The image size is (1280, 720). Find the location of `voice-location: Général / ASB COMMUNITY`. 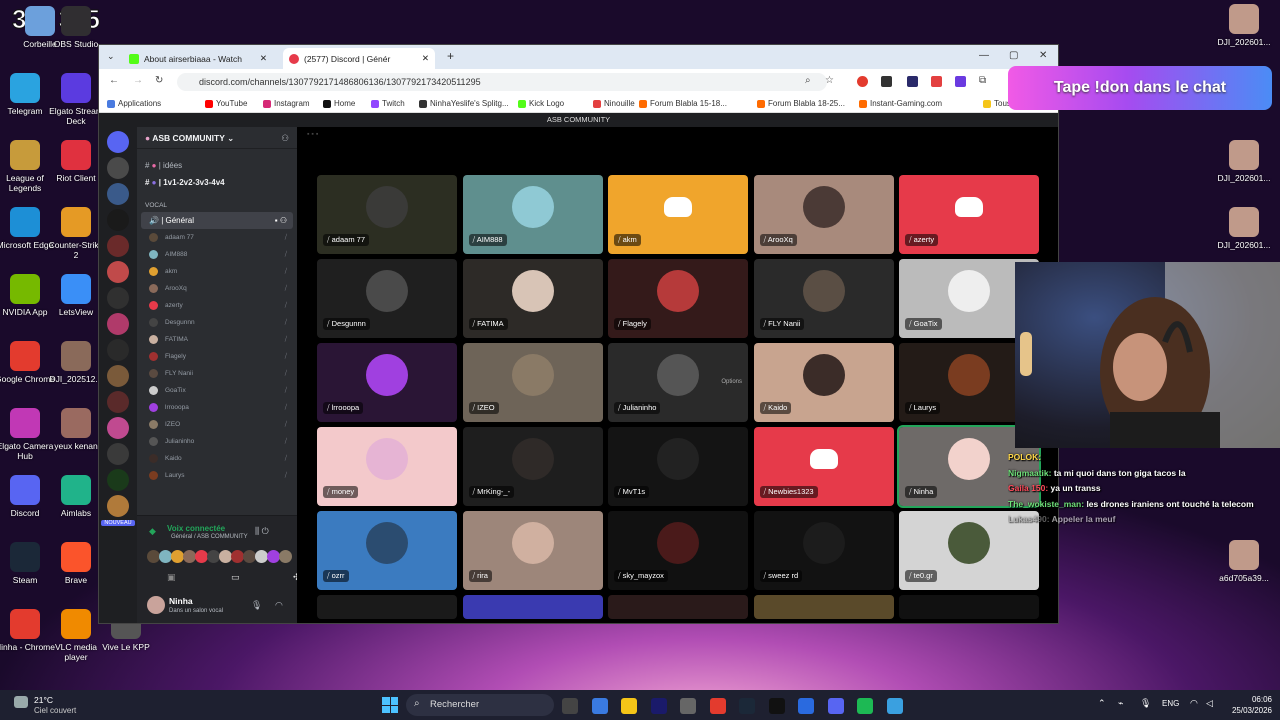

voice-location: Général / ASB COMMUNITY is located at coordinates (209, 537).